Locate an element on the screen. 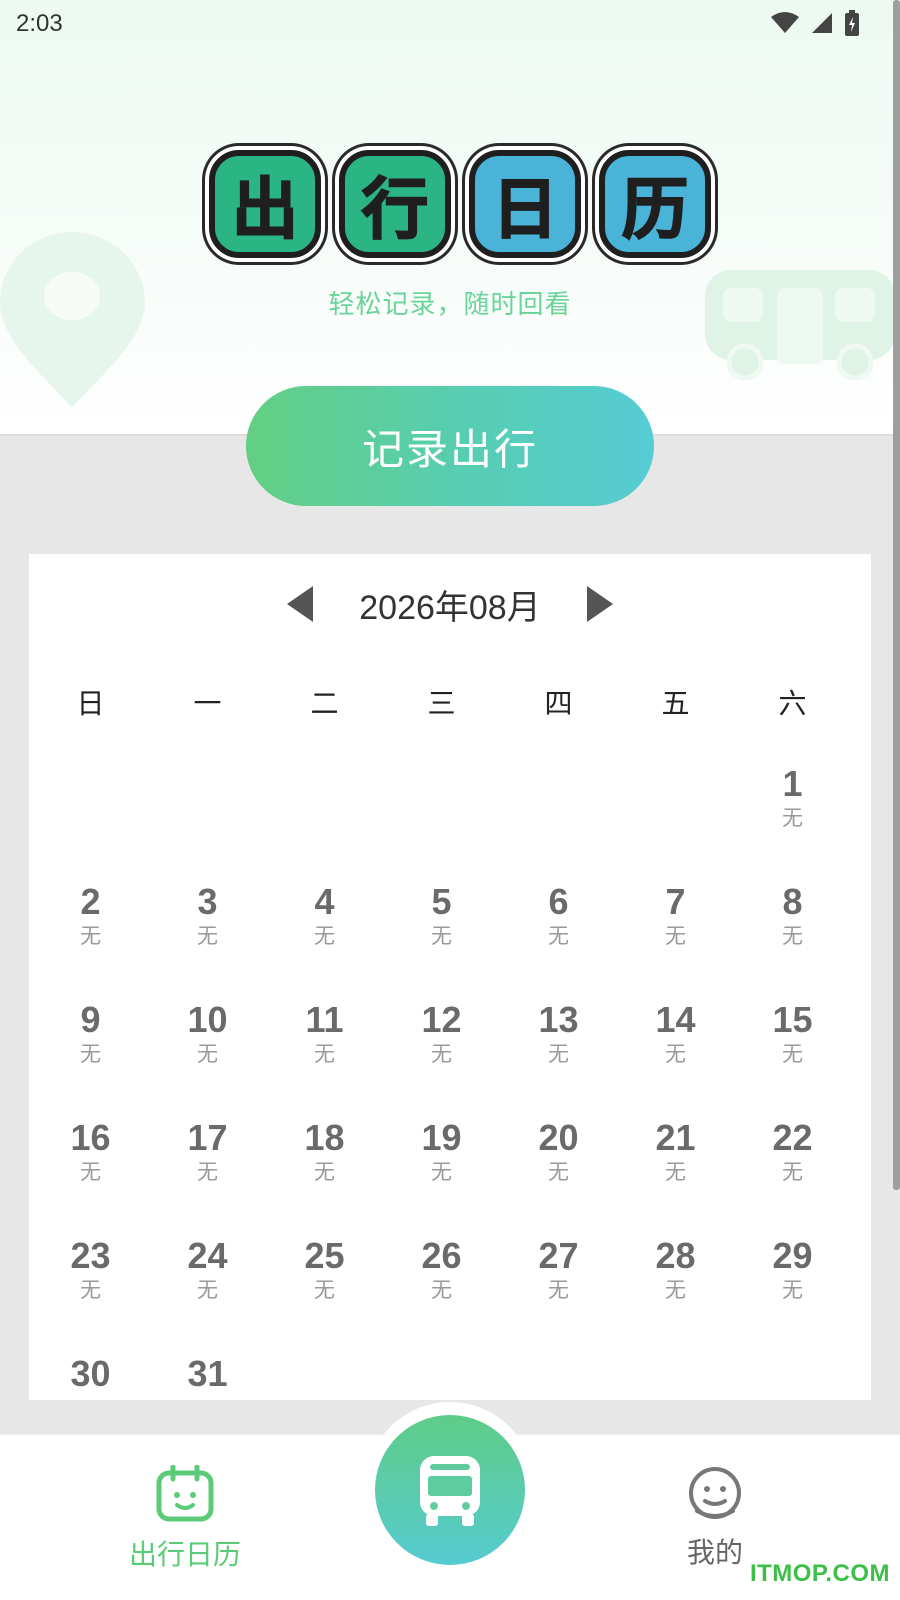 The width and height of the screenshot is (900, 1600). calendar-day: 25 无 is located at coordinates (324, 1270).